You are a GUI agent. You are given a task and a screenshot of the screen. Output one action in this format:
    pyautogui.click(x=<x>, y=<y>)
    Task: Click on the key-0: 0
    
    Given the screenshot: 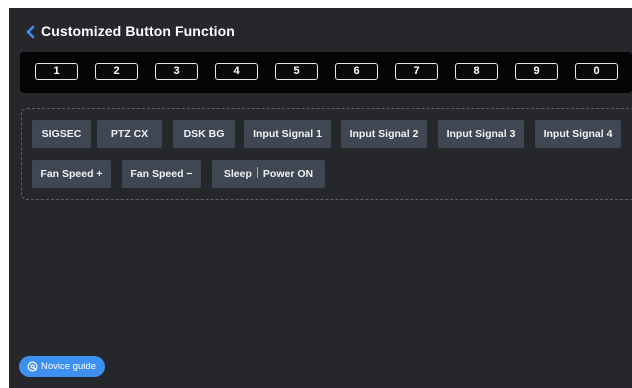 What is the action you would take?
    pyautogui.click(x=596, y=71)
    